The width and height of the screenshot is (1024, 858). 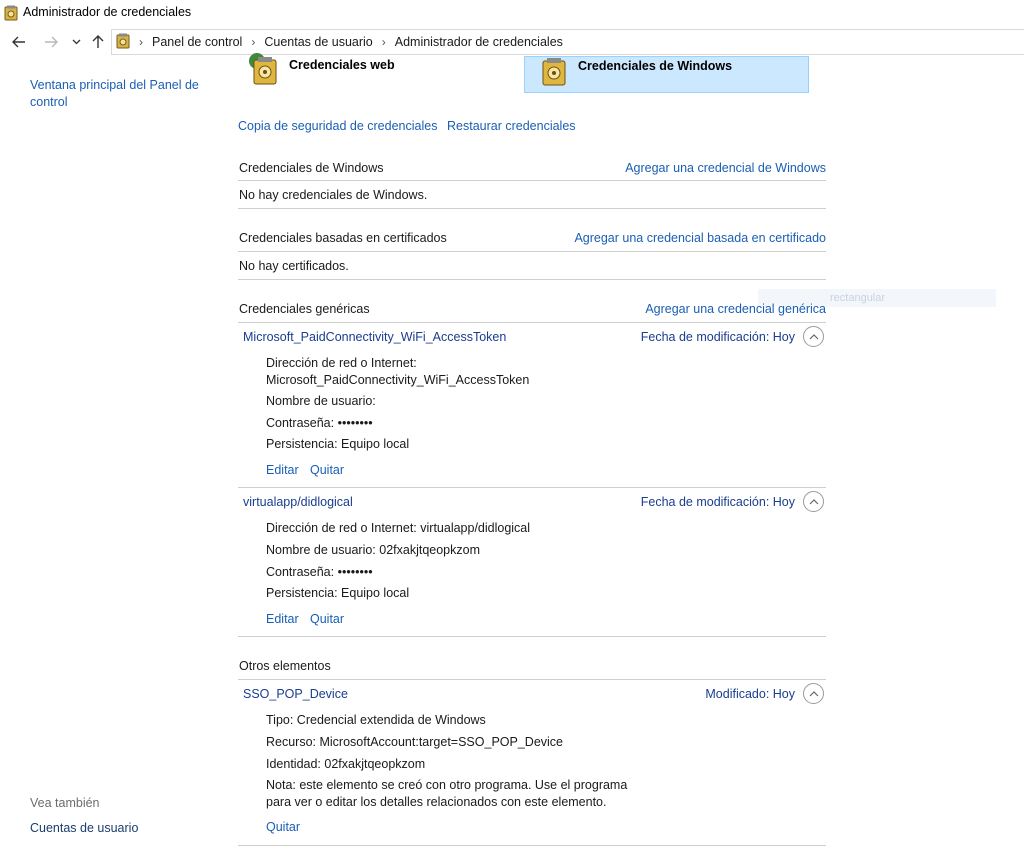 I want to click on certificate-credentials-empty: No hay certificados., so click(x=532, y=266).